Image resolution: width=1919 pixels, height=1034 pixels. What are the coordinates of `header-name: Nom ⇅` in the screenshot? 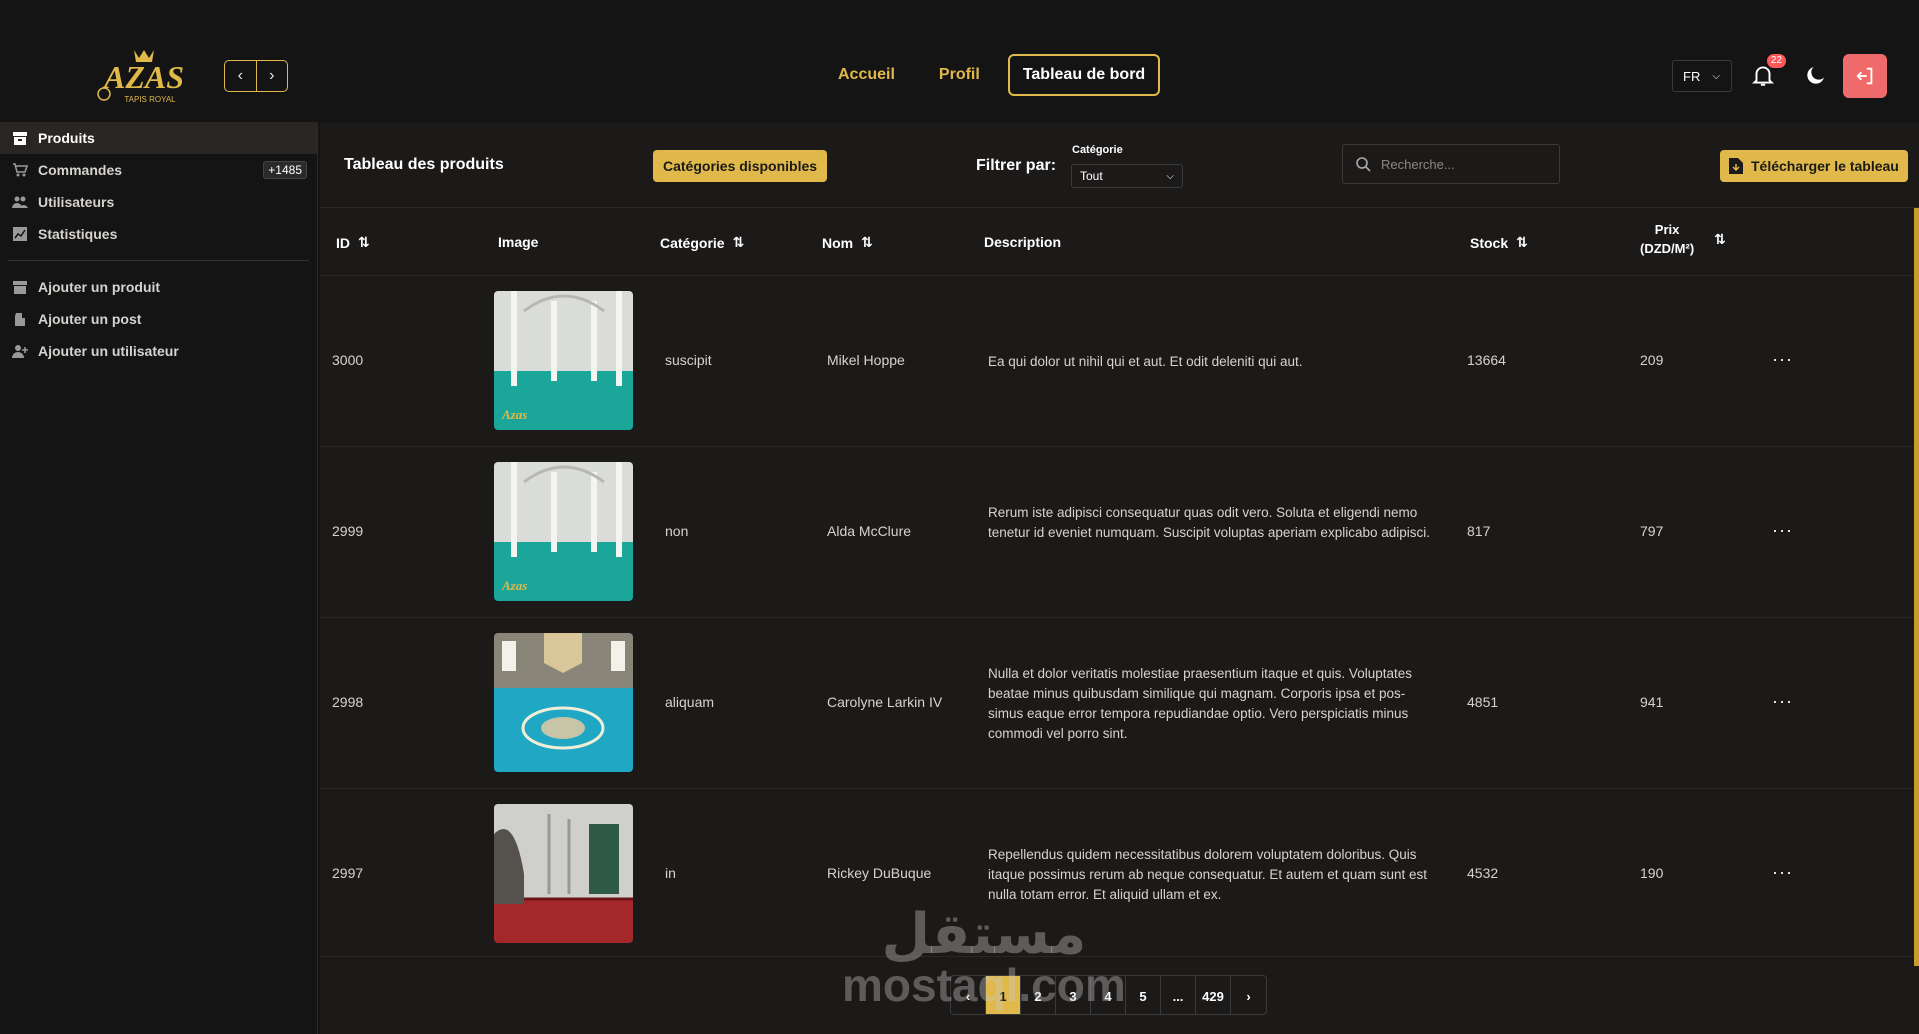 It's located at (847, 242).